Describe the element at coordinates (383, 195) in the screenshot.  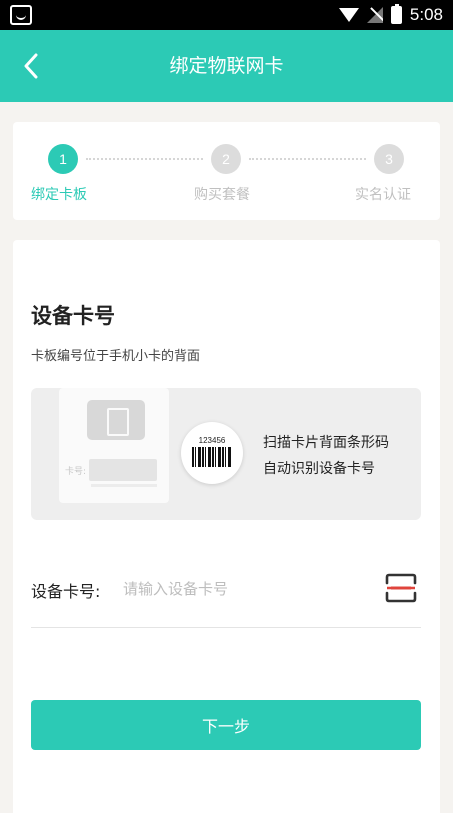
I see `step-3-label: 实名认证` at that location.